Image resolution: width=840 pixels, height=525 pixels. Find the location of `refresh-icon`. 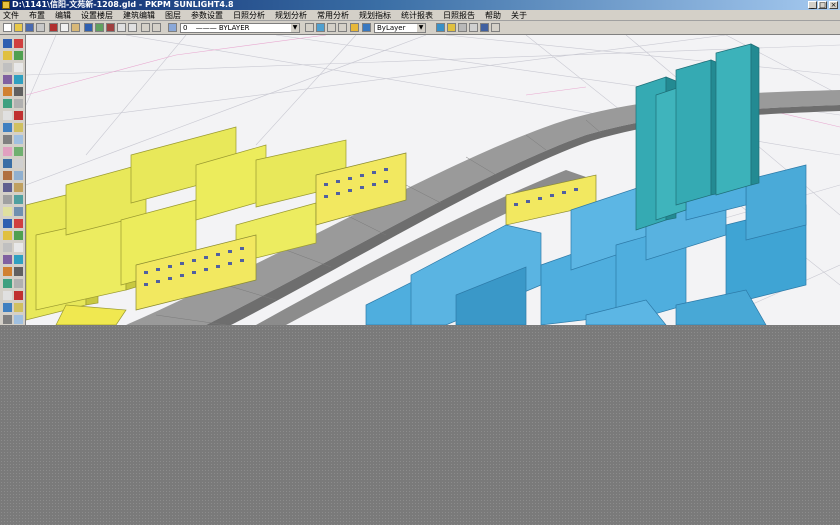

refresh-icon is located at coordinates (156, 27).